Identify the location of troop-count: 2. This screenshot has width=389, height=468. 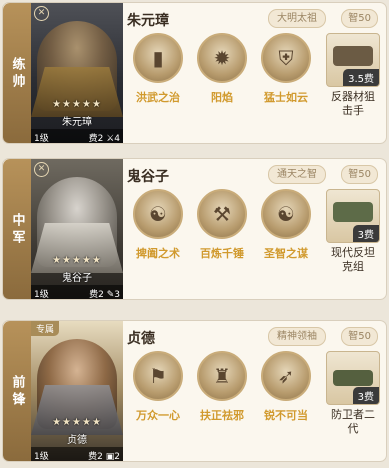
(117, 456).